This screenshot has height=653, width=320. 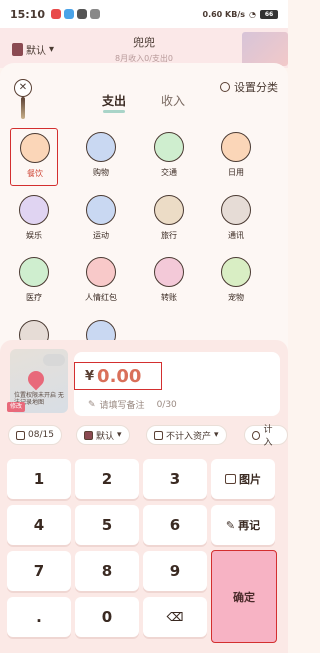 What do you see at coordinates (236, 147) in the screenshot?
I see `tissue-icon` at bounding box center [236, 147].